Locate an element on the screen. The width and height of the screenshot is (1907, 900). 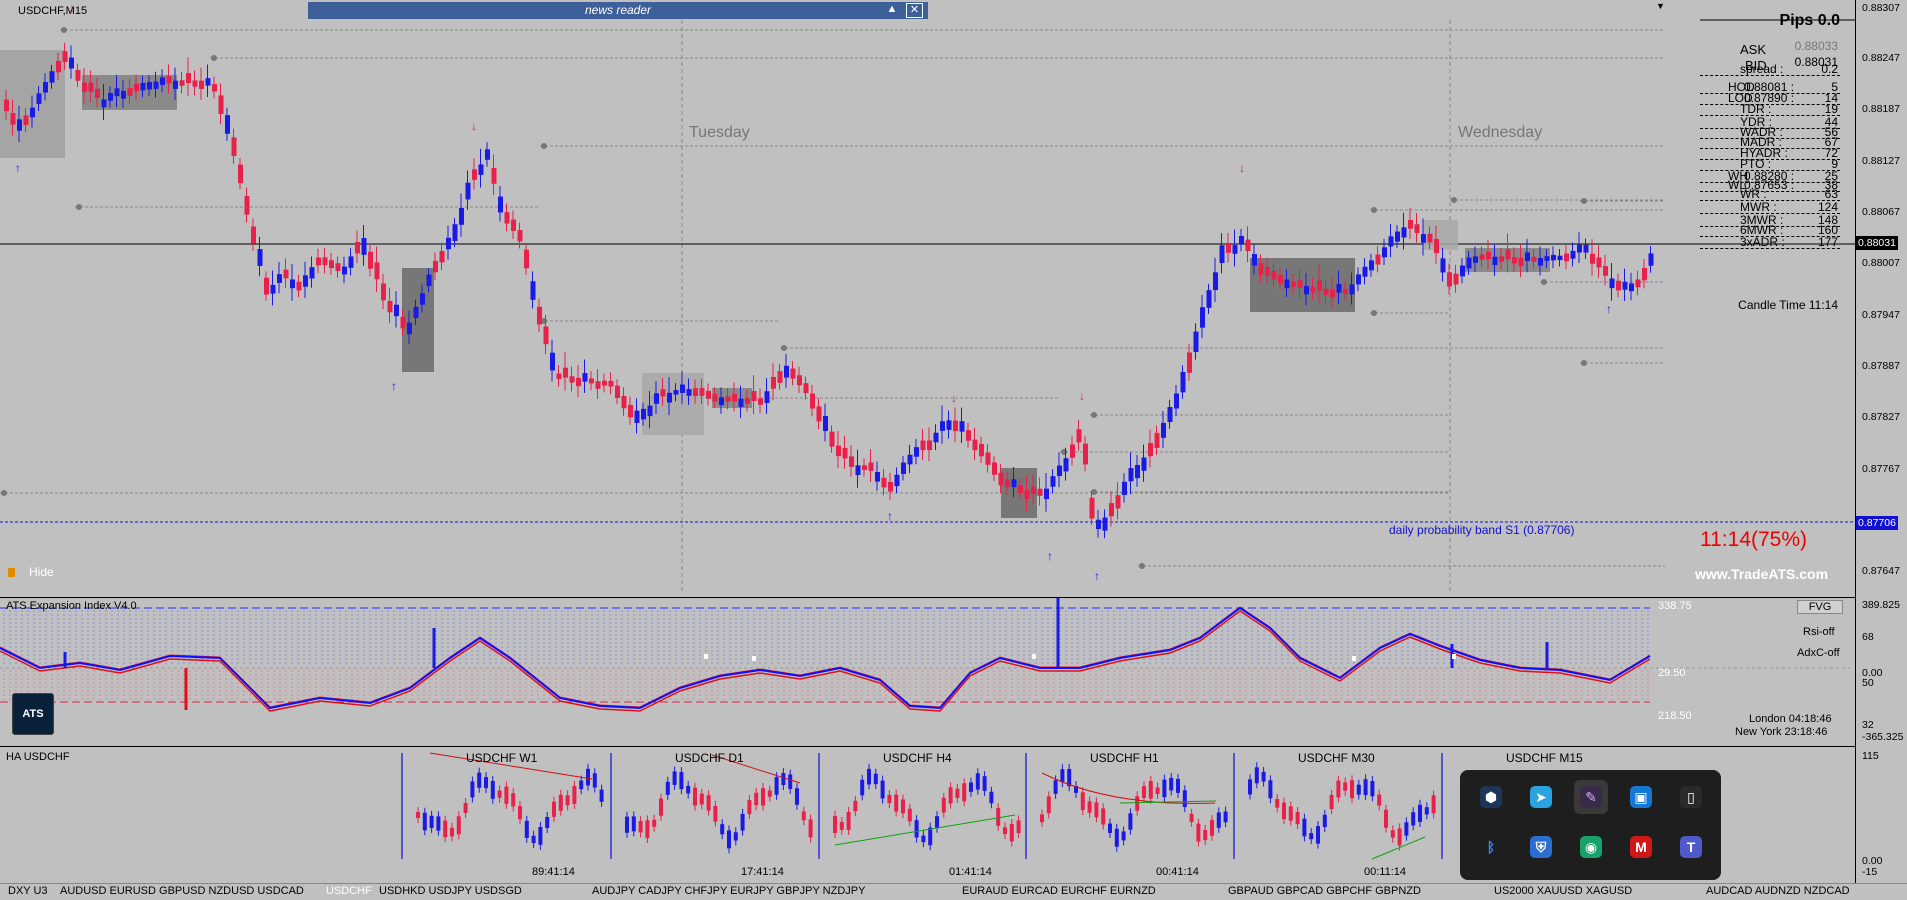
level-218: 218.50 is located at coordinates (1675, 716).